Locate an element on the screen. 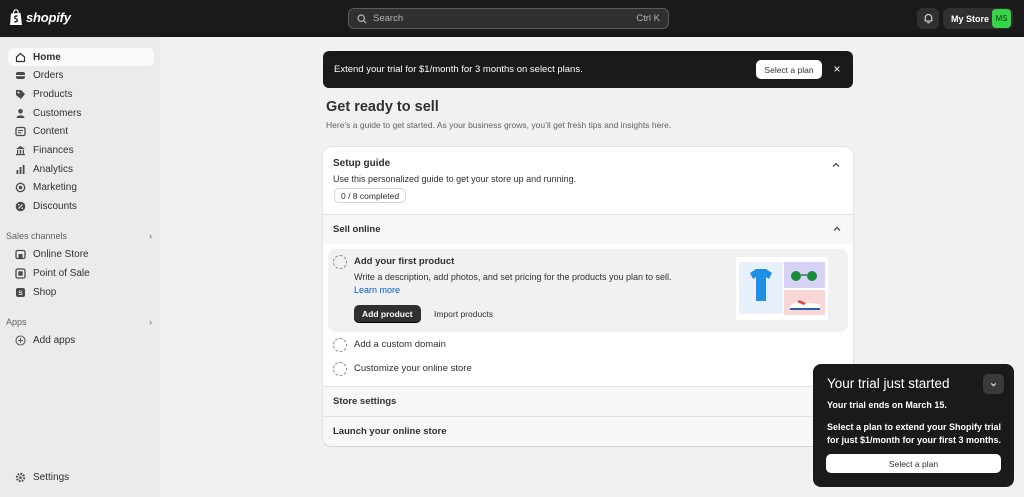 This screenshot has height=497, width=1024. chevron-down-icon is located at coordinates (993, 384).